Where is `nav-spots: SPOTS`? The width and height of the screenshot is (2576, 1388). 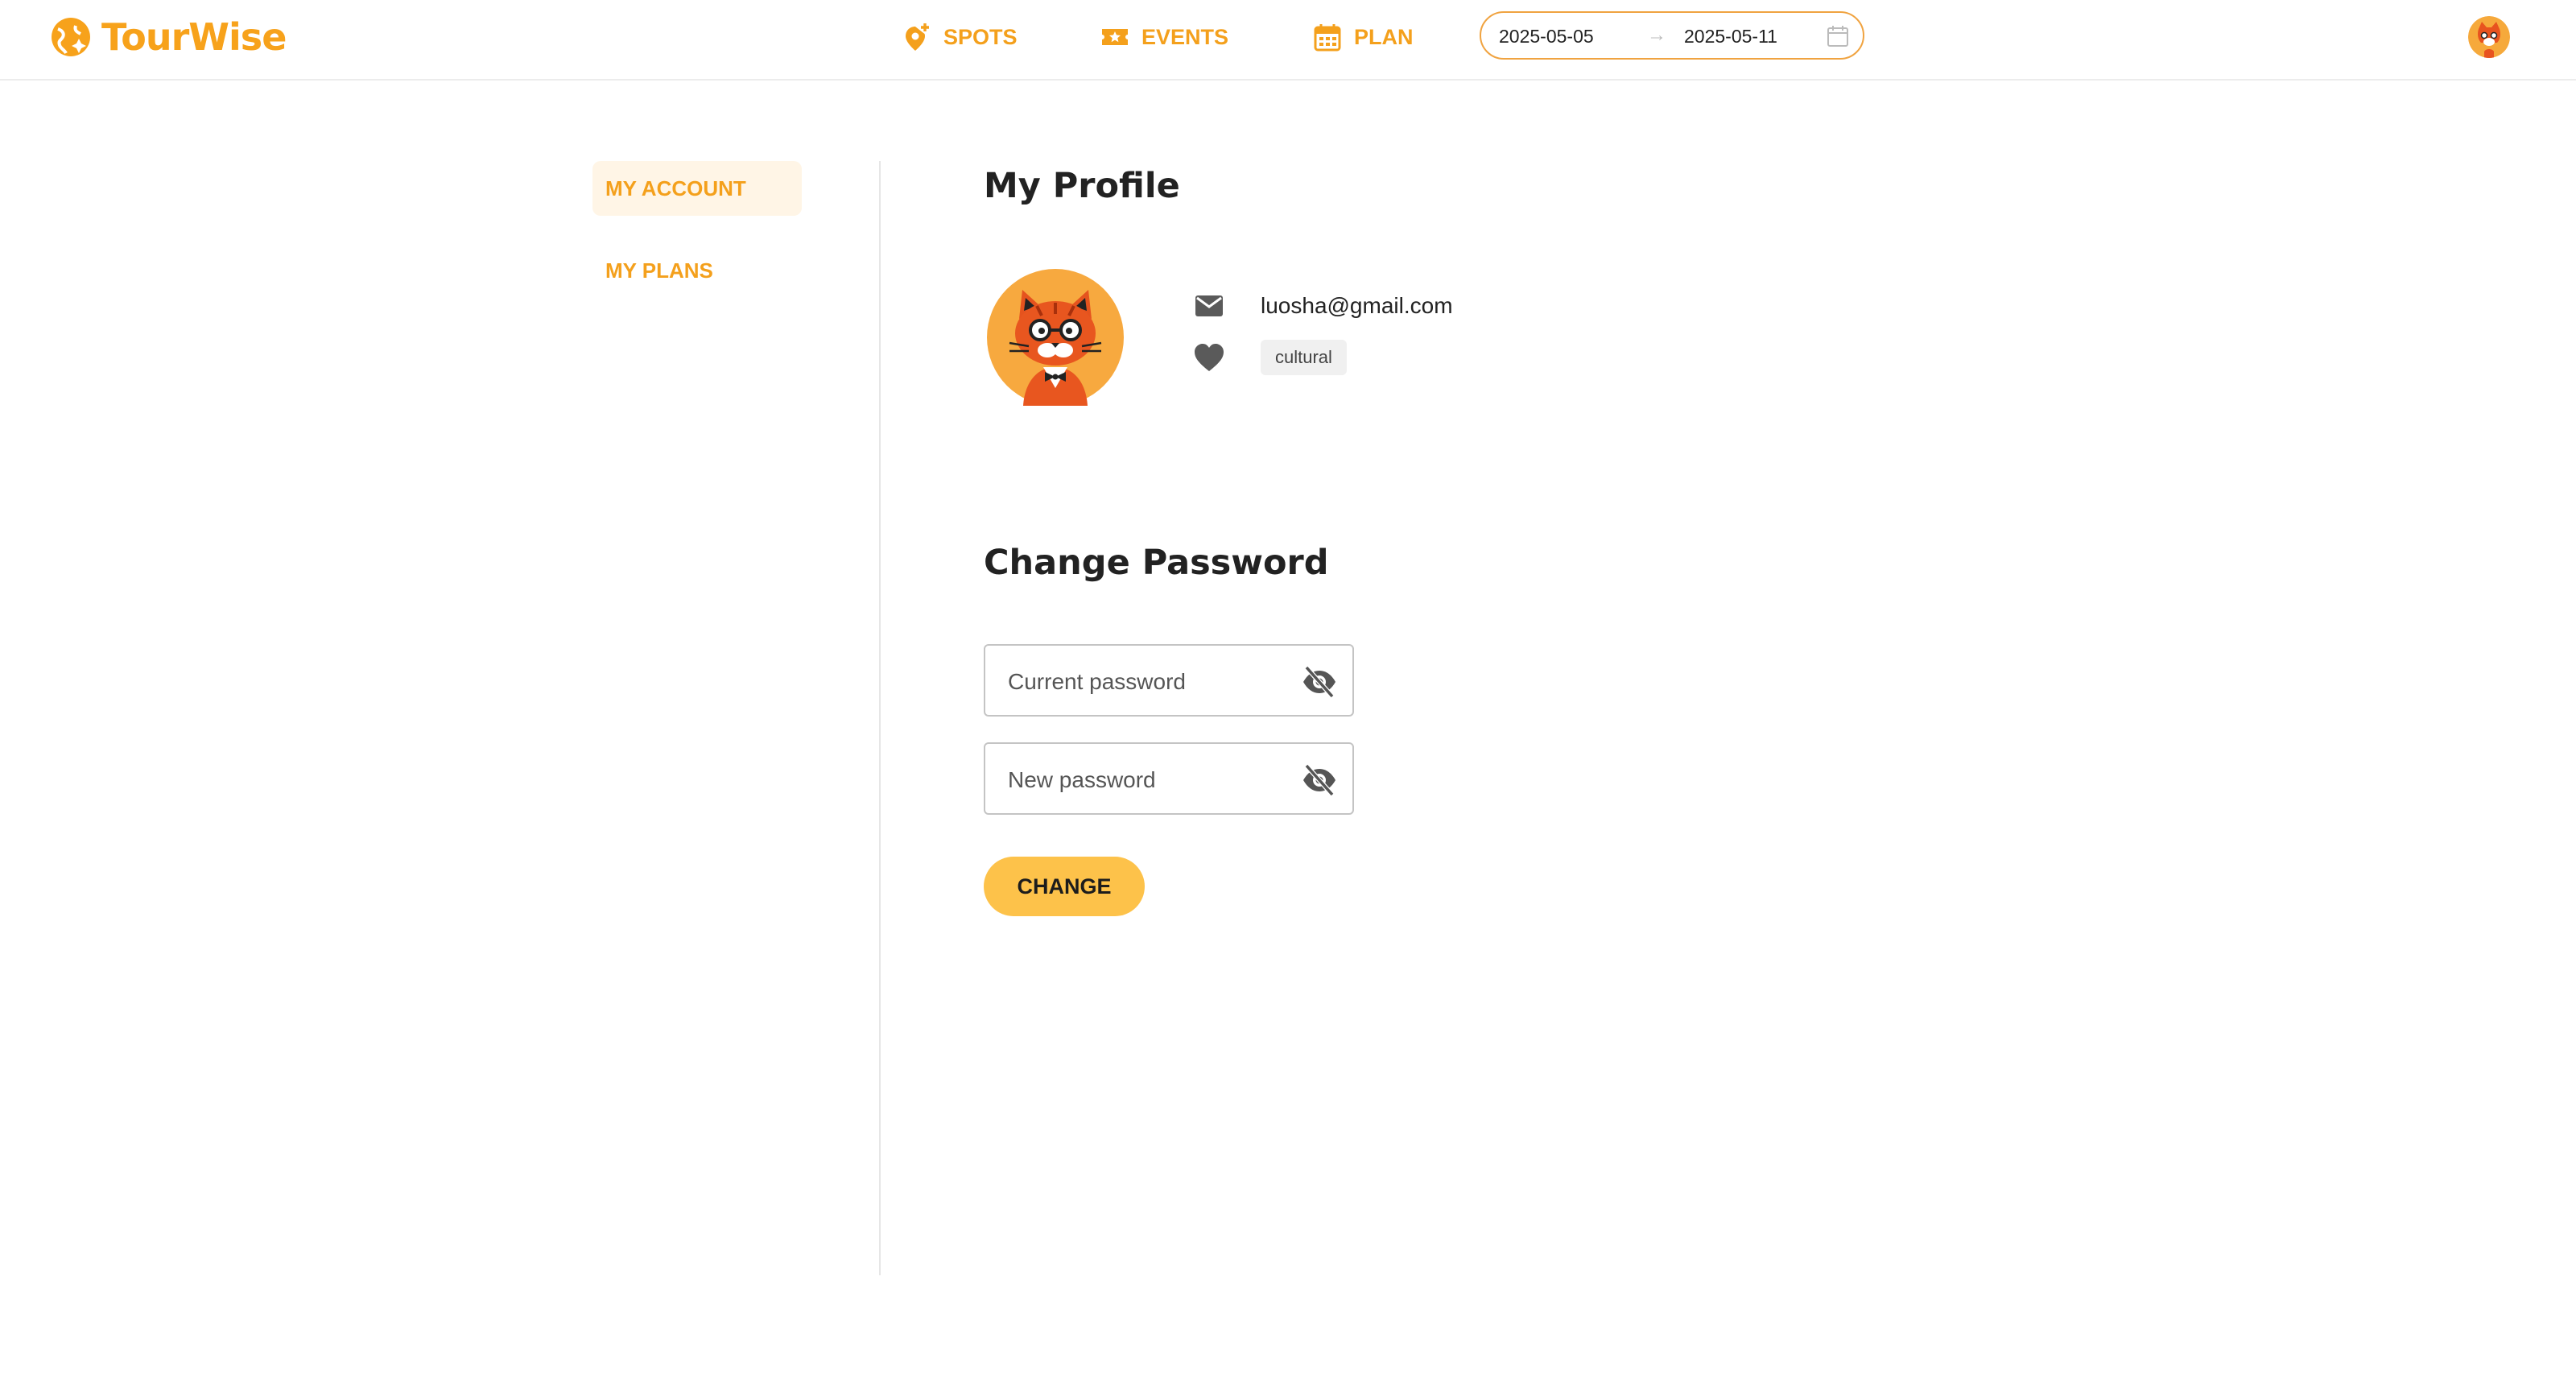 nav-spots: SPOTS is located at coordinates (960, 37).